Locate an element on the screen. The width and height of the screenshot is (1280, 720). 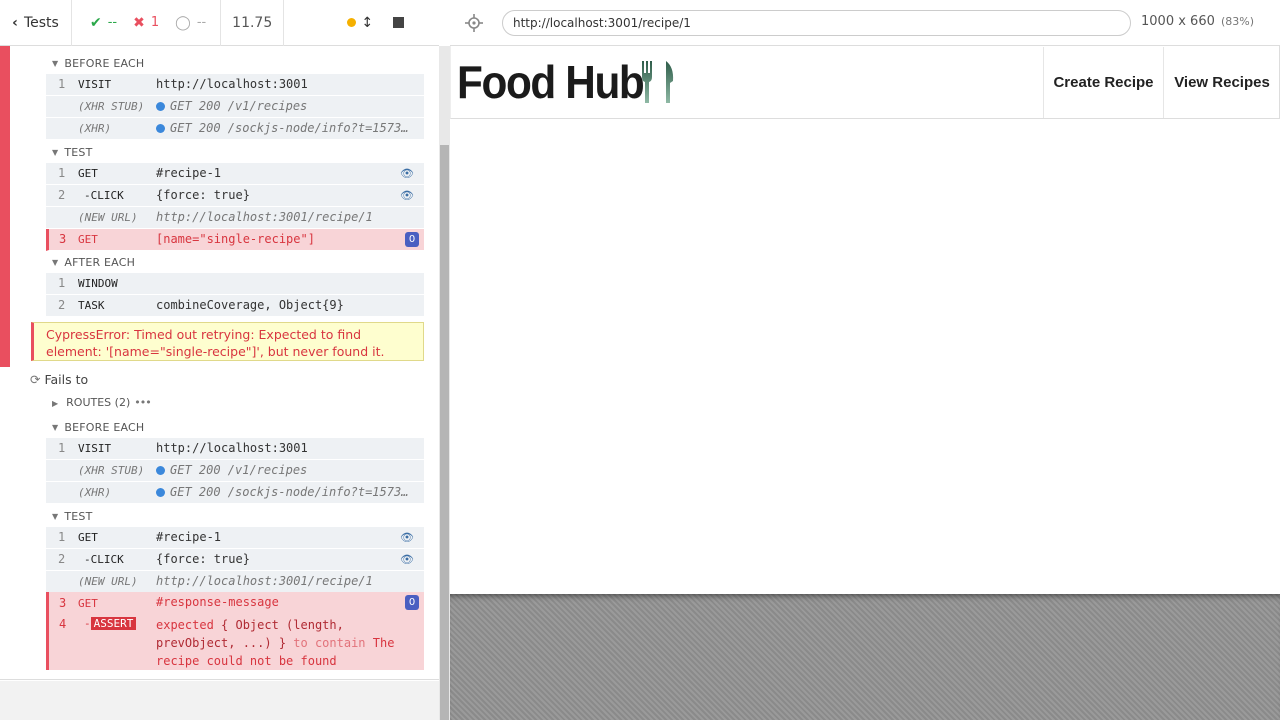
x-icon: ✖ is located at coordinates (139, 22).